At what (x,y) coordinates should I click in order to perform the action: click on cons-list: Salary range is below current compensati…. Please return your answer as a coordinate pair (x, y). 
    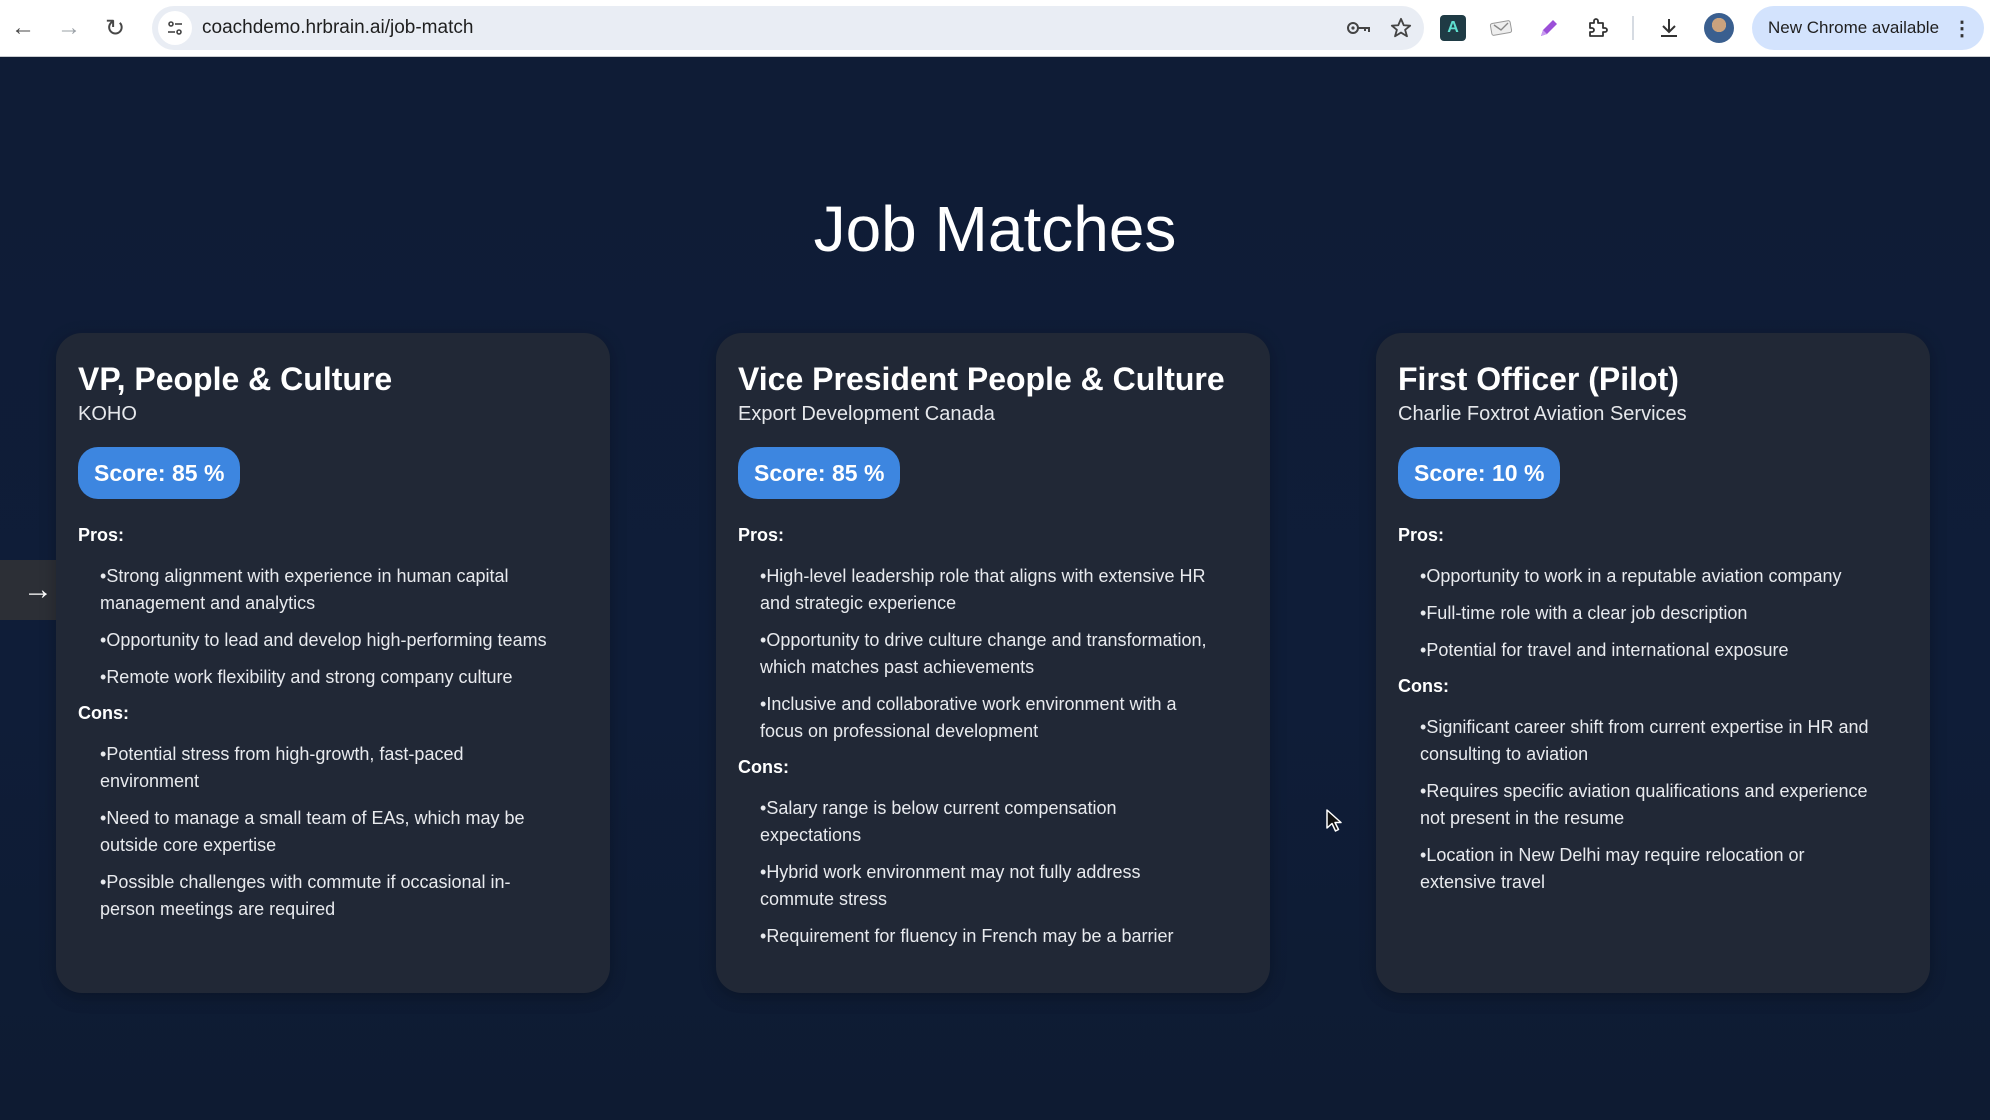
    Looking at the image, I should click on (993, 872).